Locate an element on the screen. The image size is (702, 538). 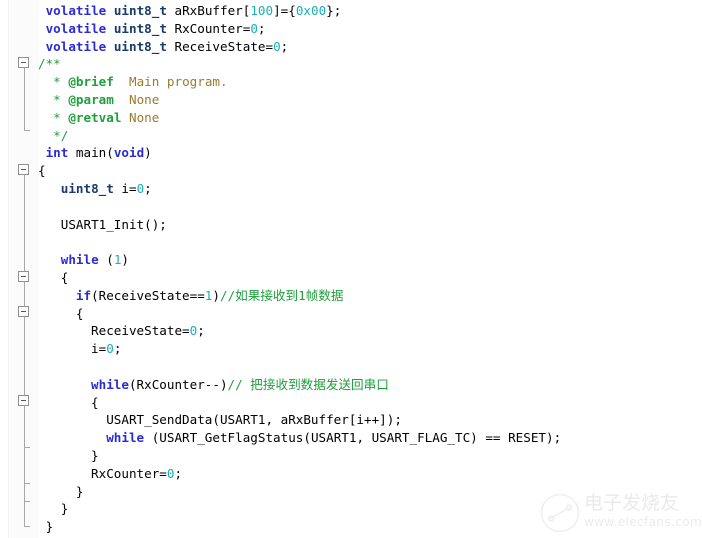
token-kw: int is located at coordinates (57, 153).